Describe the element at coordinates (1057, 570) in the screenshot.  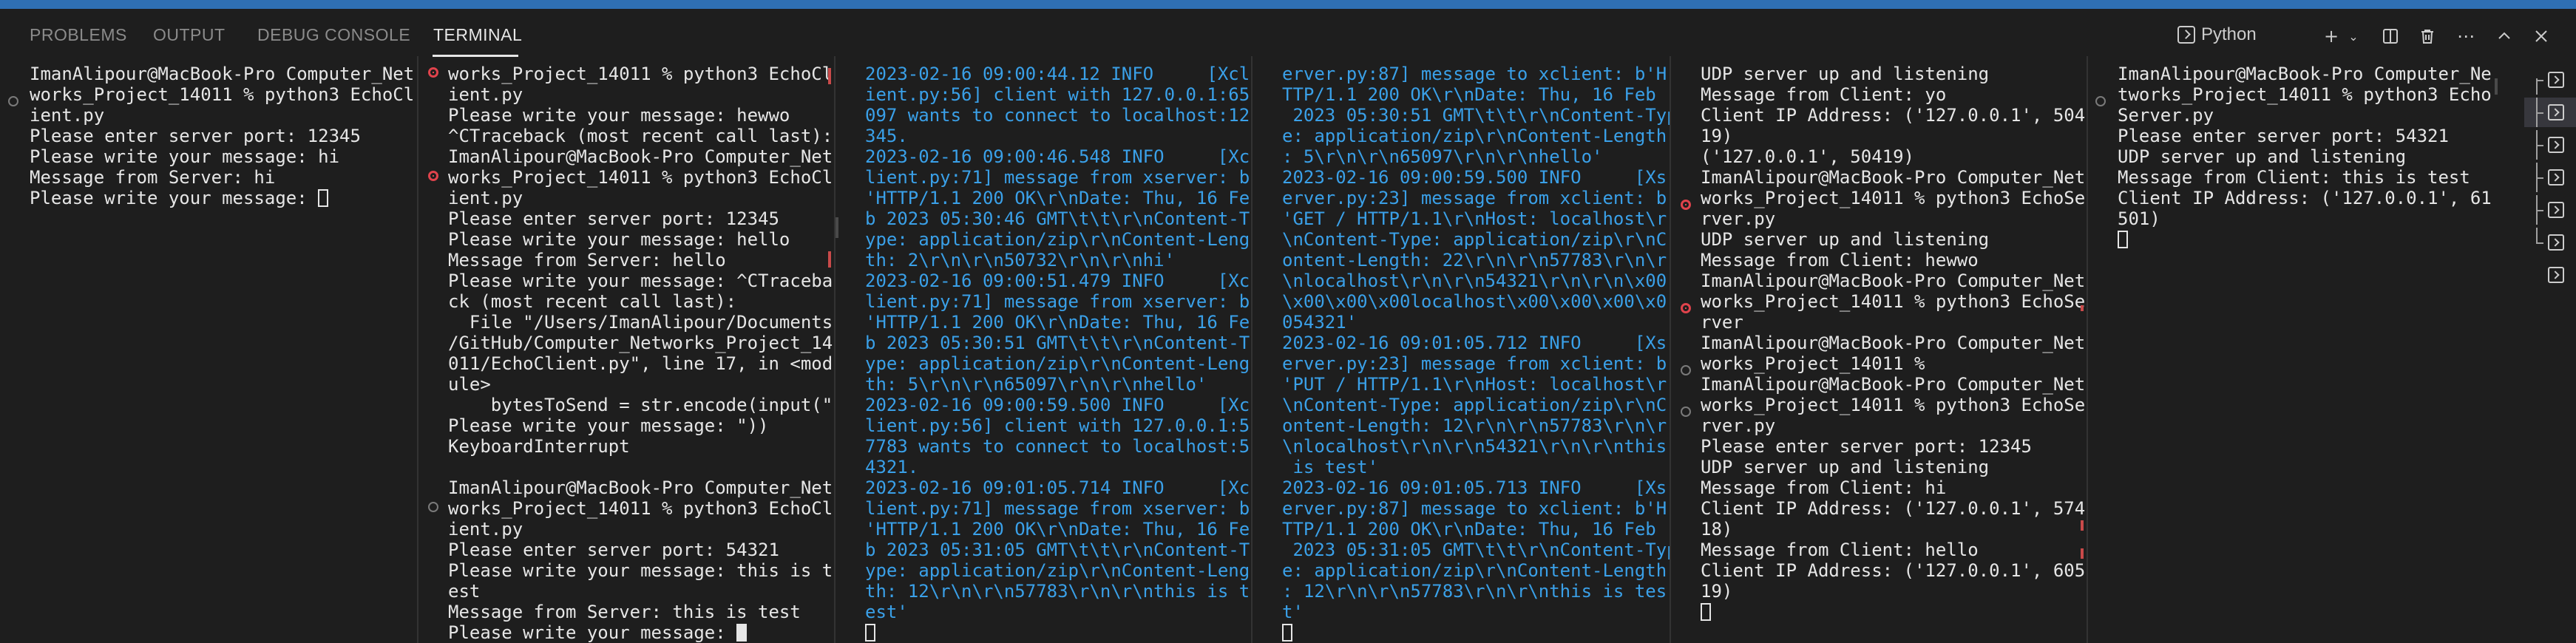
I see `terminal-line: ype: application/zip\r\nContent-Leng` at that location.